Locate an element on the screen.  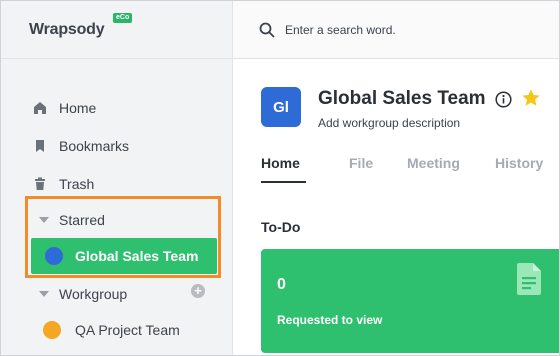
logo-area: Wrapsody eCo is located at coordinates (117, 30).